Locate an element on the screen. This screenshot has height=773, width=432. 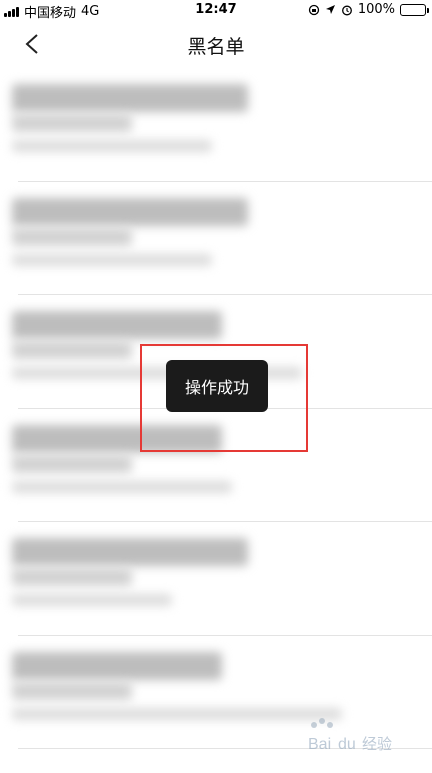
svg-text: Bai is located at coordinates (319, 744).